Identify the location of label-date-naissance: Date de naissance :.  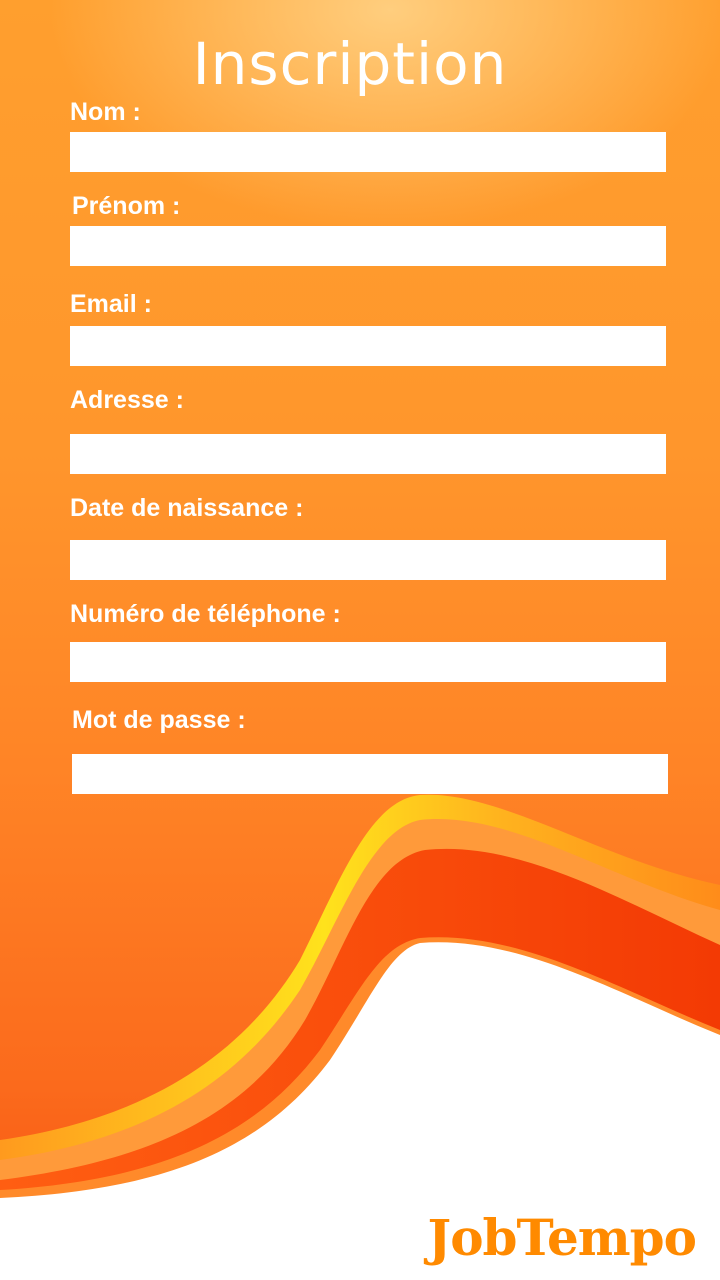
(187, 508).